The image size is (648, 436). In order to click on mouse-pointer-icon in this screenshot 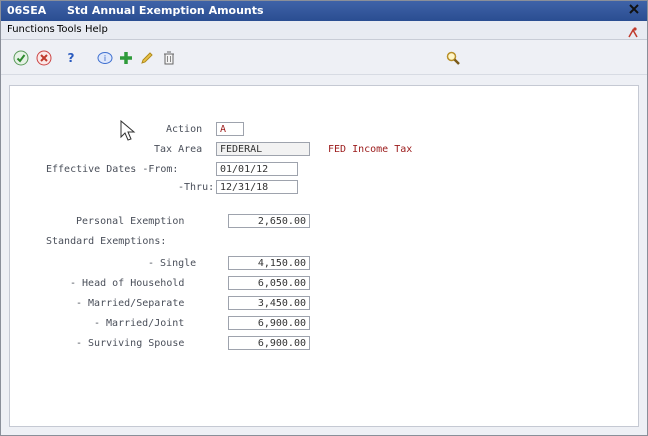, I will do `click(128, 130)`.